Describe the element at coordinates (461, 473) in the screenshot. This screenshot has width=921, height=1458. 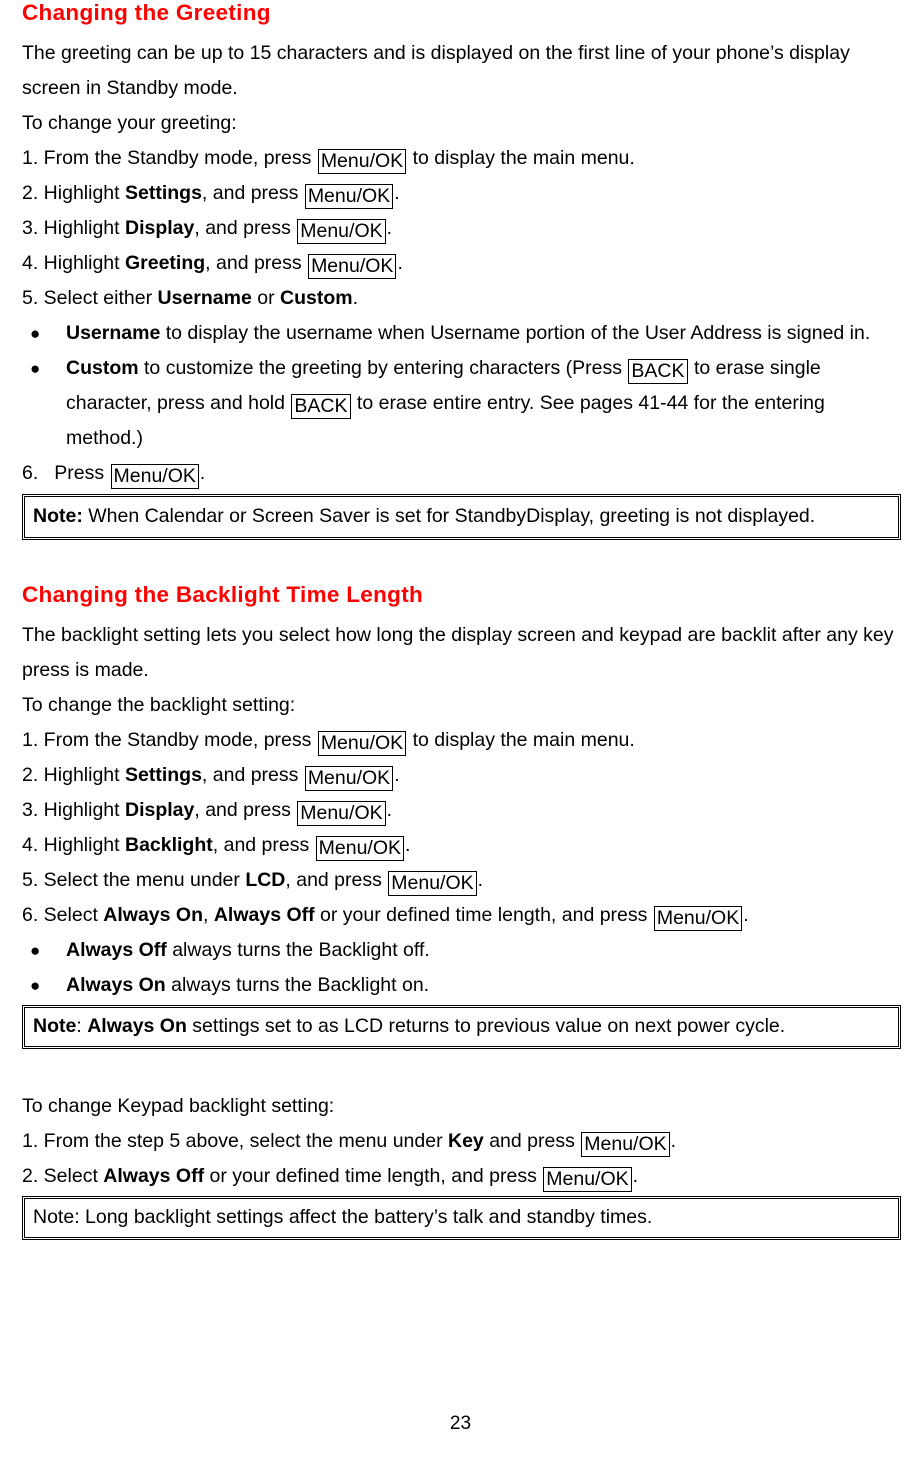
I see `greeting-step-6: 6. Press Menu/OK.` at that location.